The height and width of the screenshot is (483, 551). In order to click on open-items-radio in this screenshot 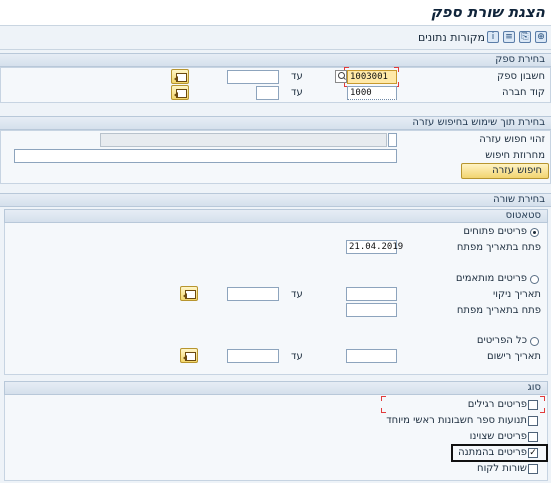, I will do `click(534, 232)`.